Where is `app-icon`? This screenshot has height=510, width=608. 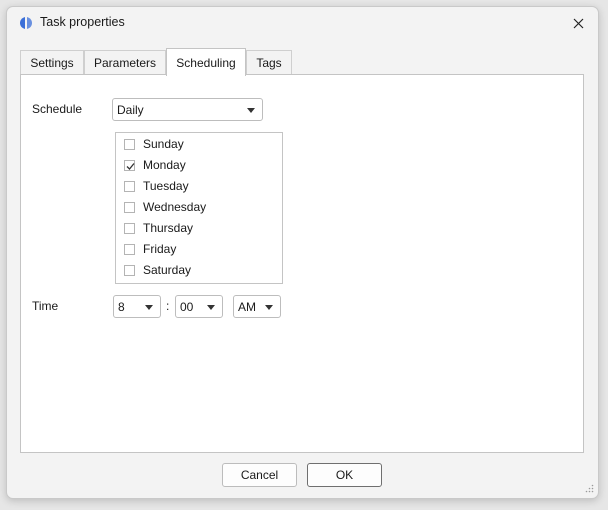 app-icon is located at coordinates (26, 23).